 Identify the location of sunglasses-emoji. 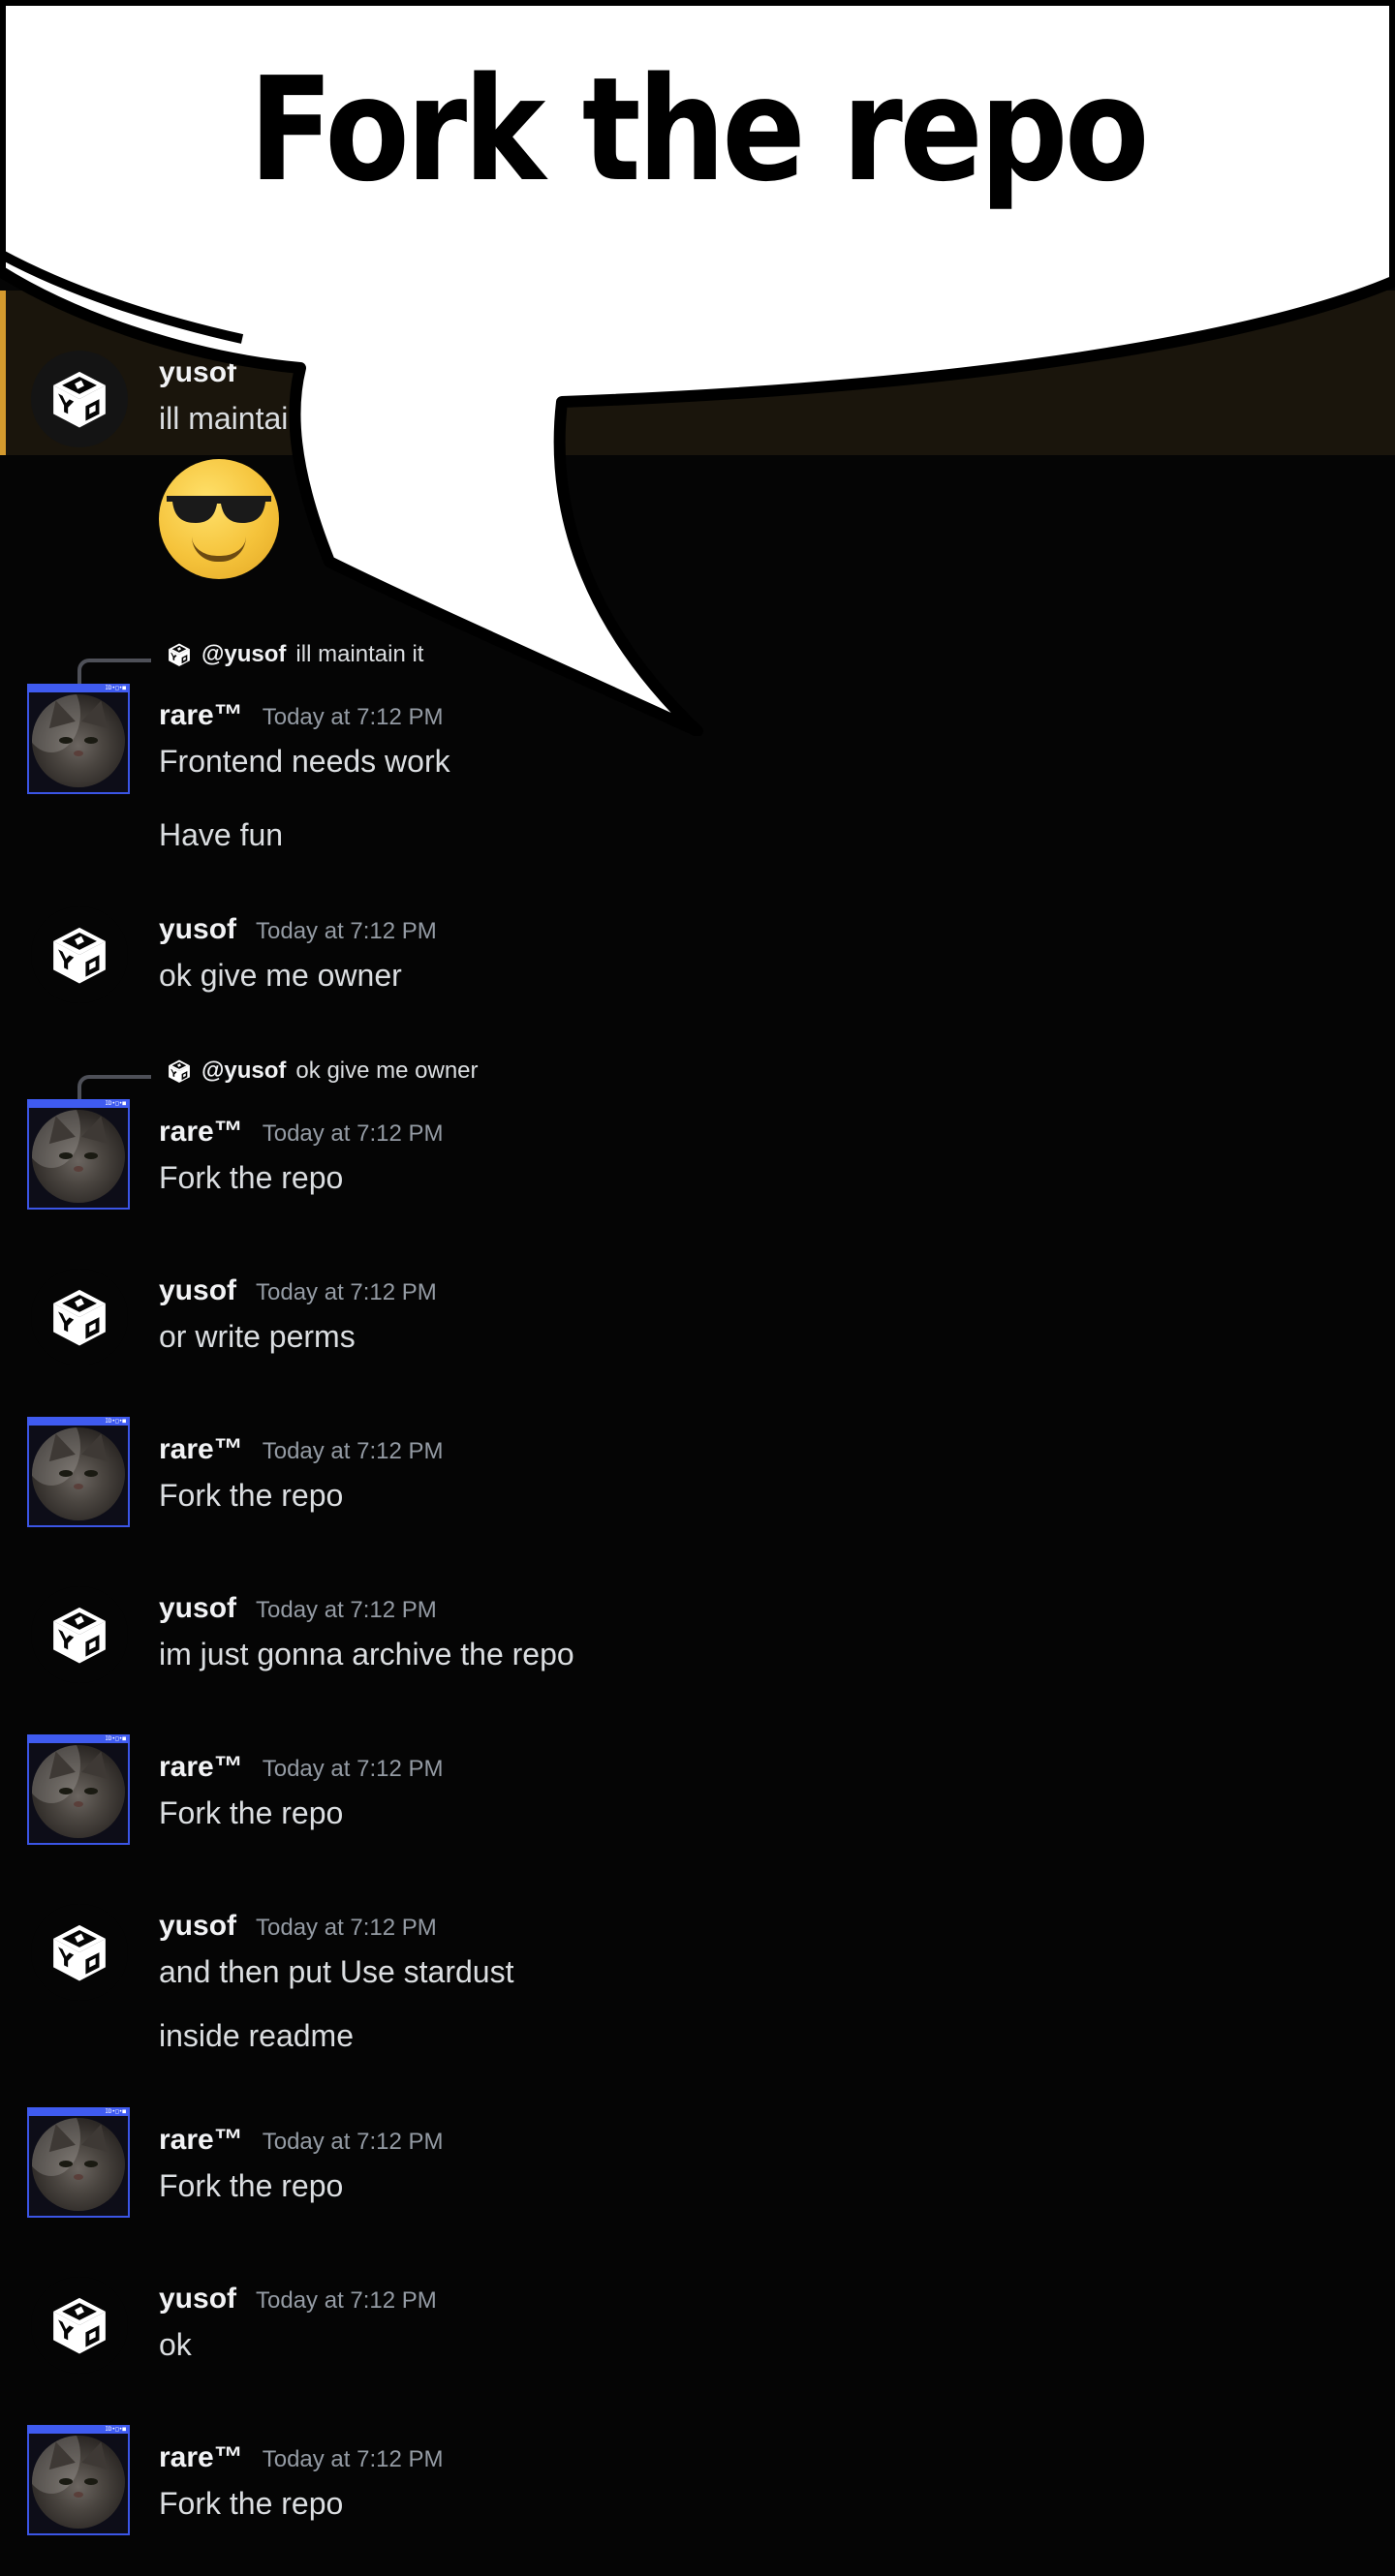
(219, 519).